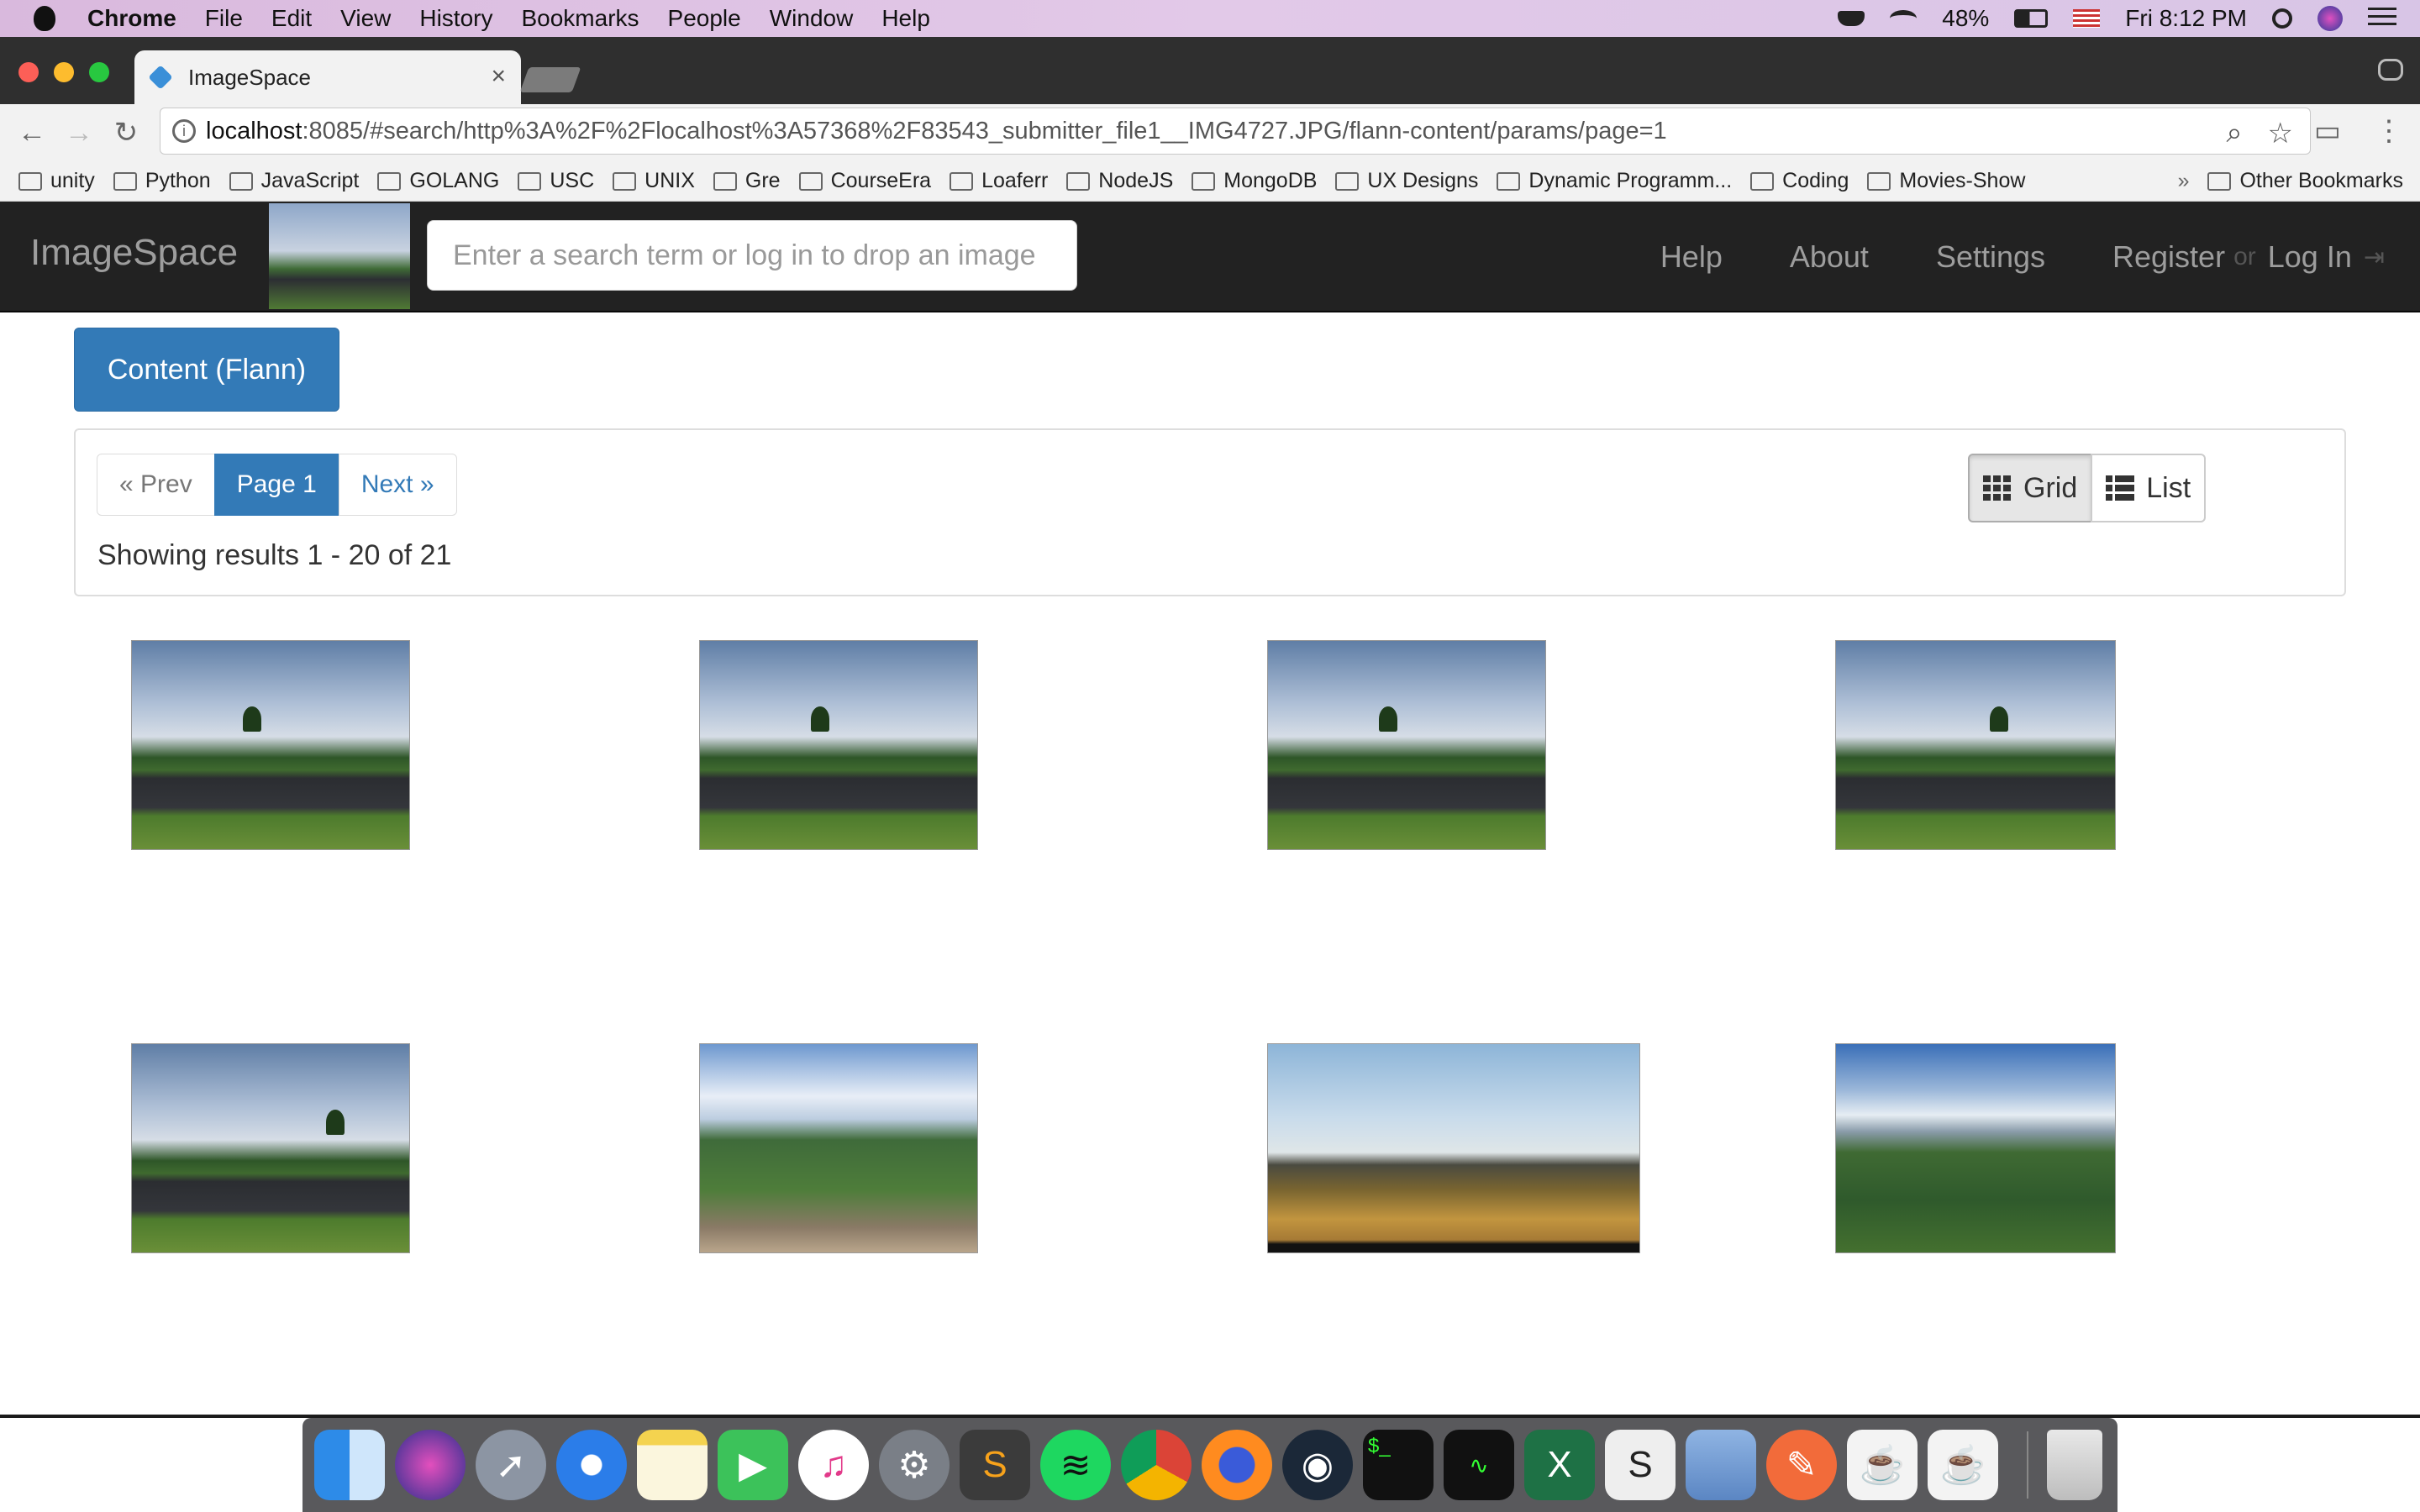 This screenshot has width=2420, height=1512. I want to click on bookmark-folder: JavaScript, so click(294, 181).